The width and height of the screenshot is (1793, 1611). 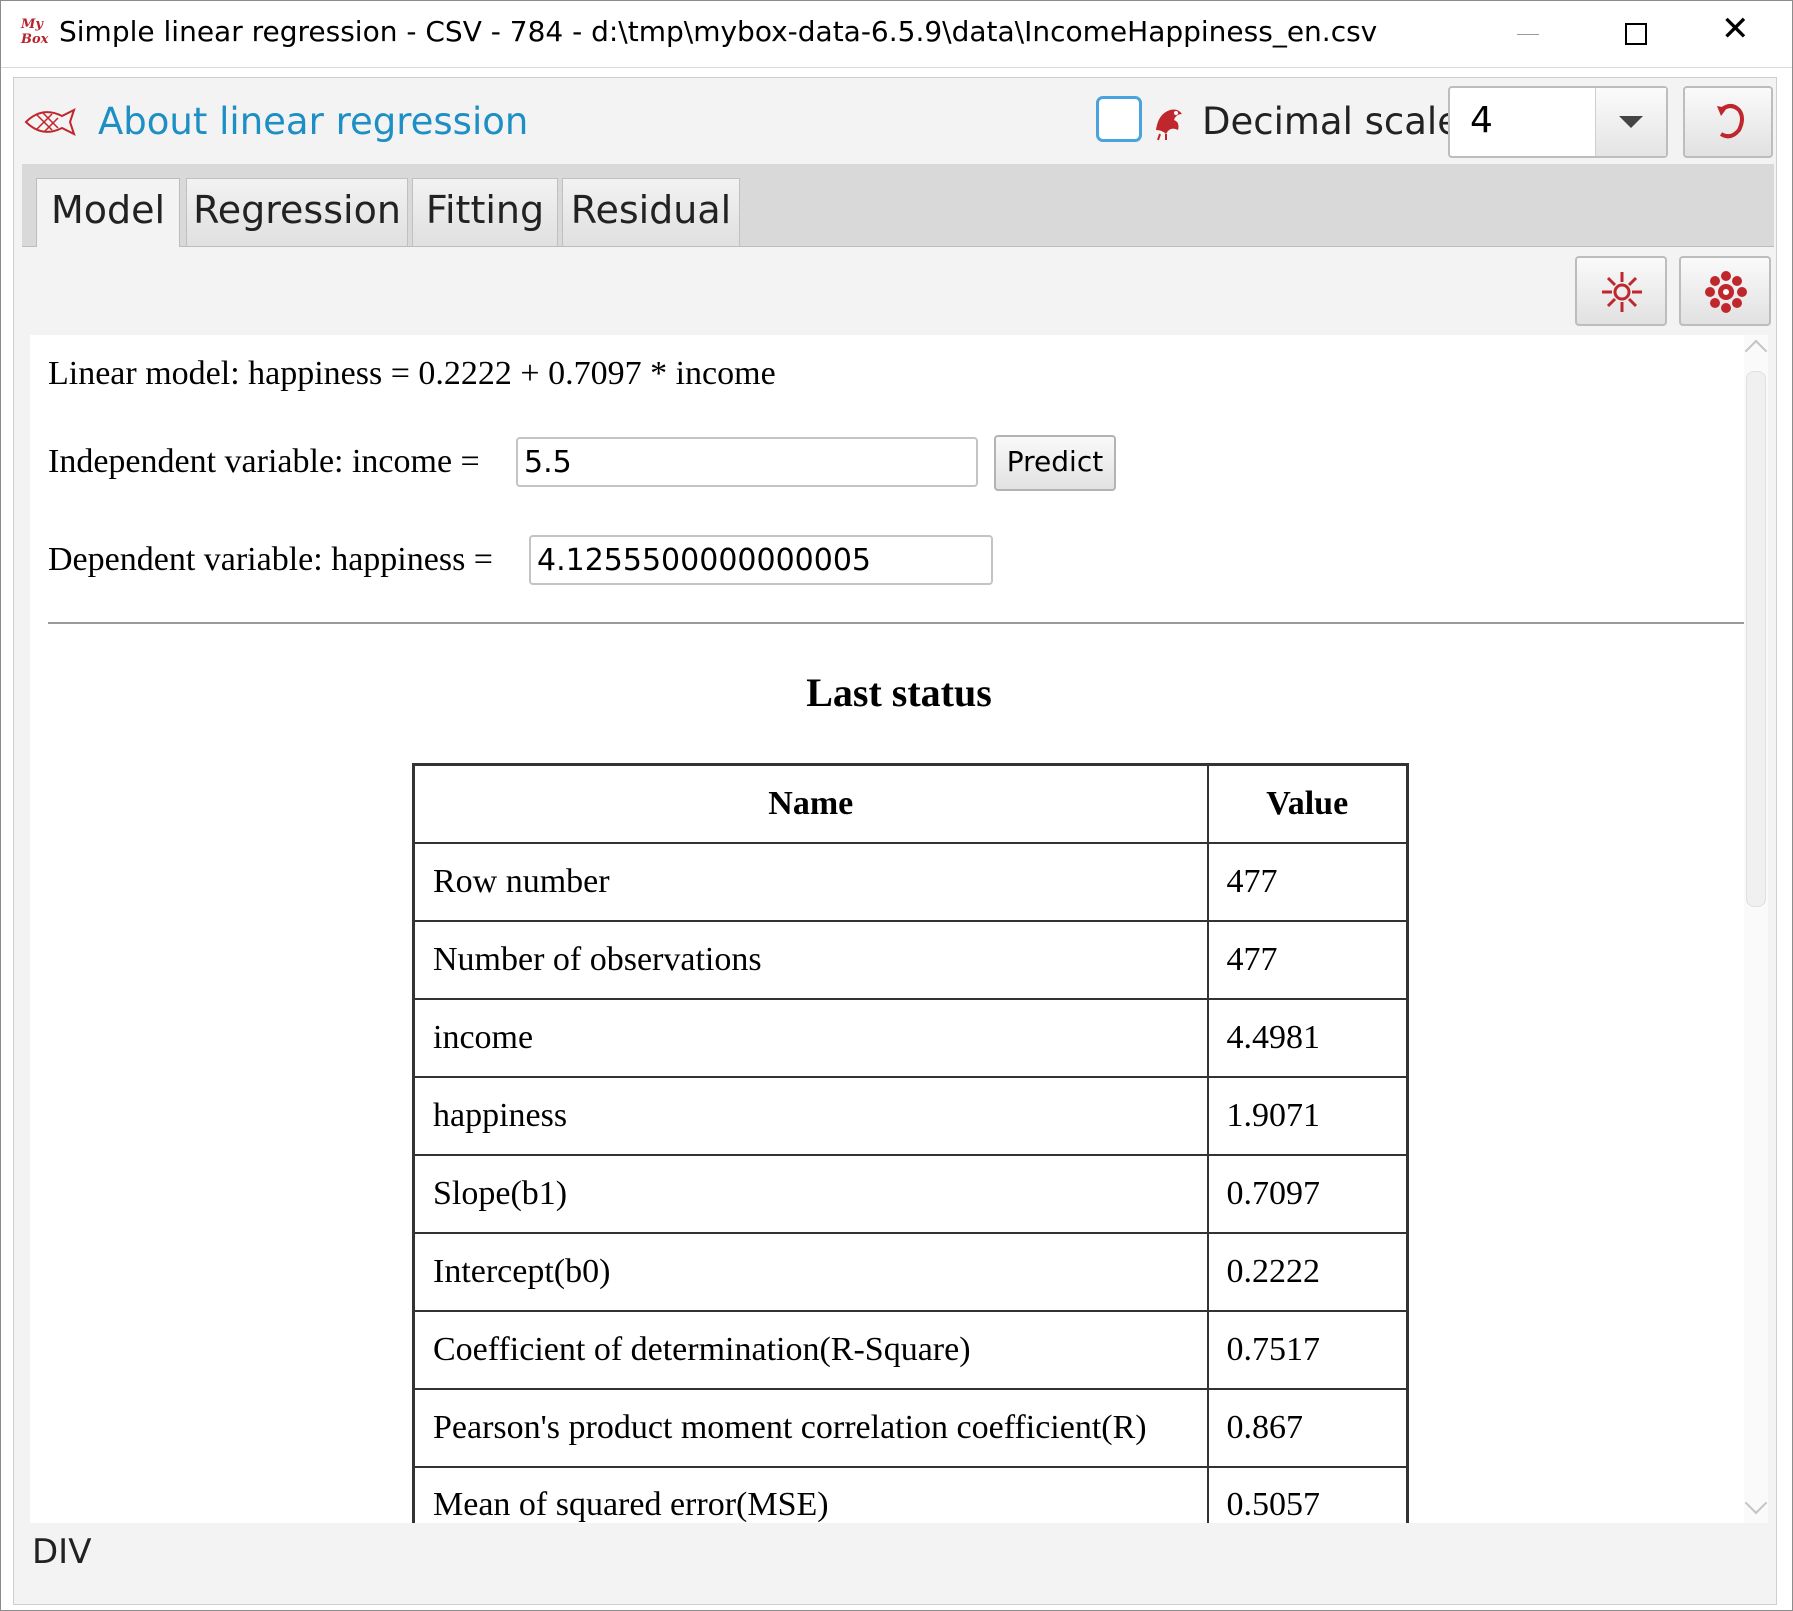 What do you see at coordinates (50, 122) in the screenshot?
I see `fish-icon` at bounding box center [50, 122].